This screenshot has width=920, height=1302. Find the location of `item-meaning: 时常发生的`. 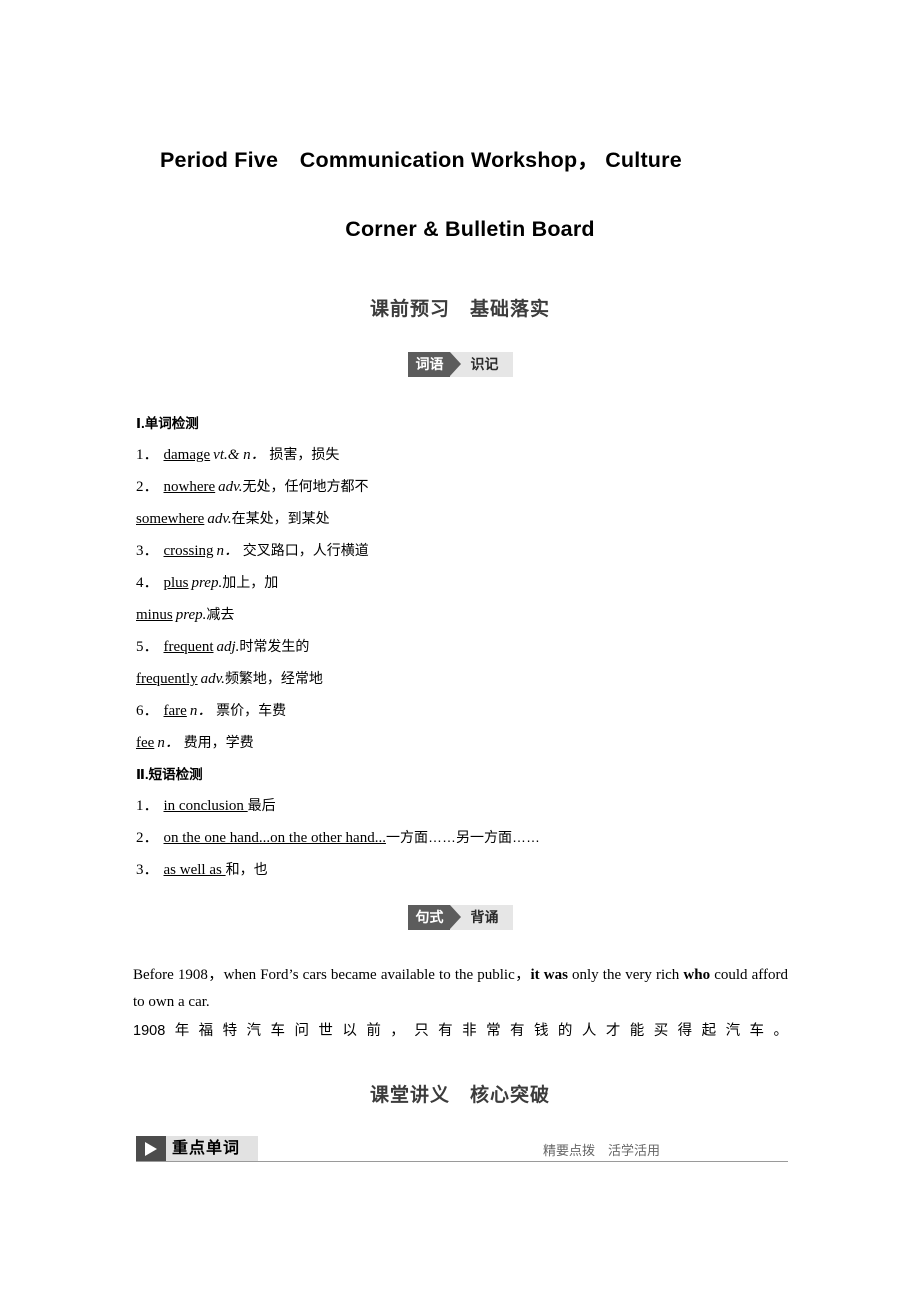

item-meaning: 时常发生的 is located at coordinates (274, 646).